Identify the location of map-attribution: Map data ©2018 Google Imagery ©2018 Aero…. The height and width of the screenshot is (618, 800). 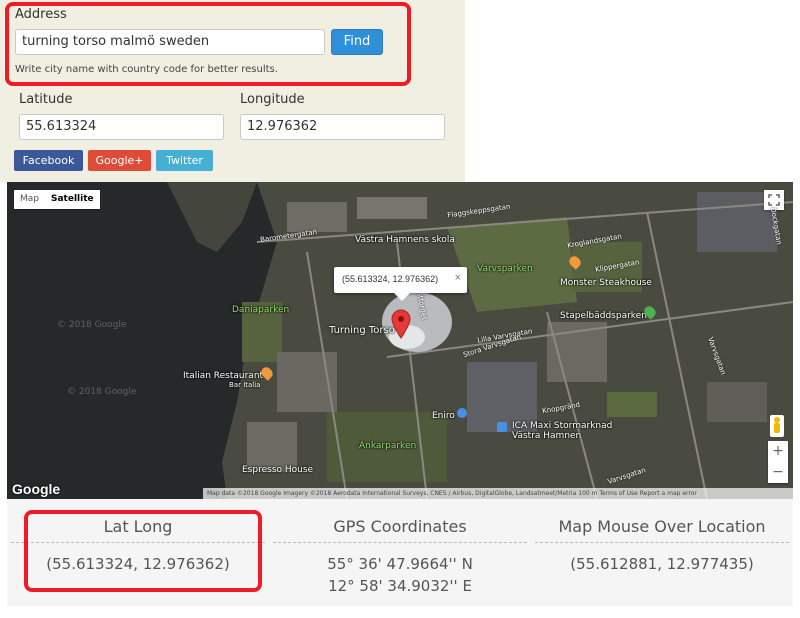
(498, 493).